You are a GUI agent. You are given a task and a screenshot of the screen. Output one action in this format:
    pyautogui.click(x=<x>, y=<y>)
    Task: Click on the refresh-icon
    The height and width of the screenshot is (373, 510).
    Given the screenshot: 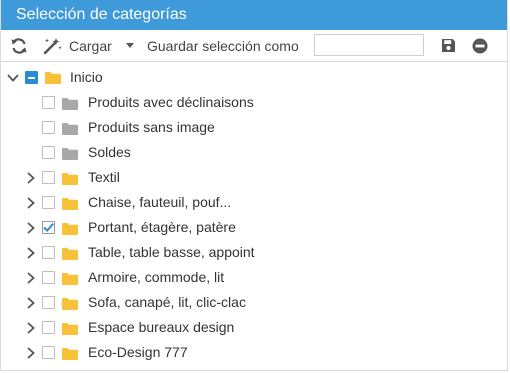 What is the action you would take?
    pyautogui.click(x=19, y=45)
    